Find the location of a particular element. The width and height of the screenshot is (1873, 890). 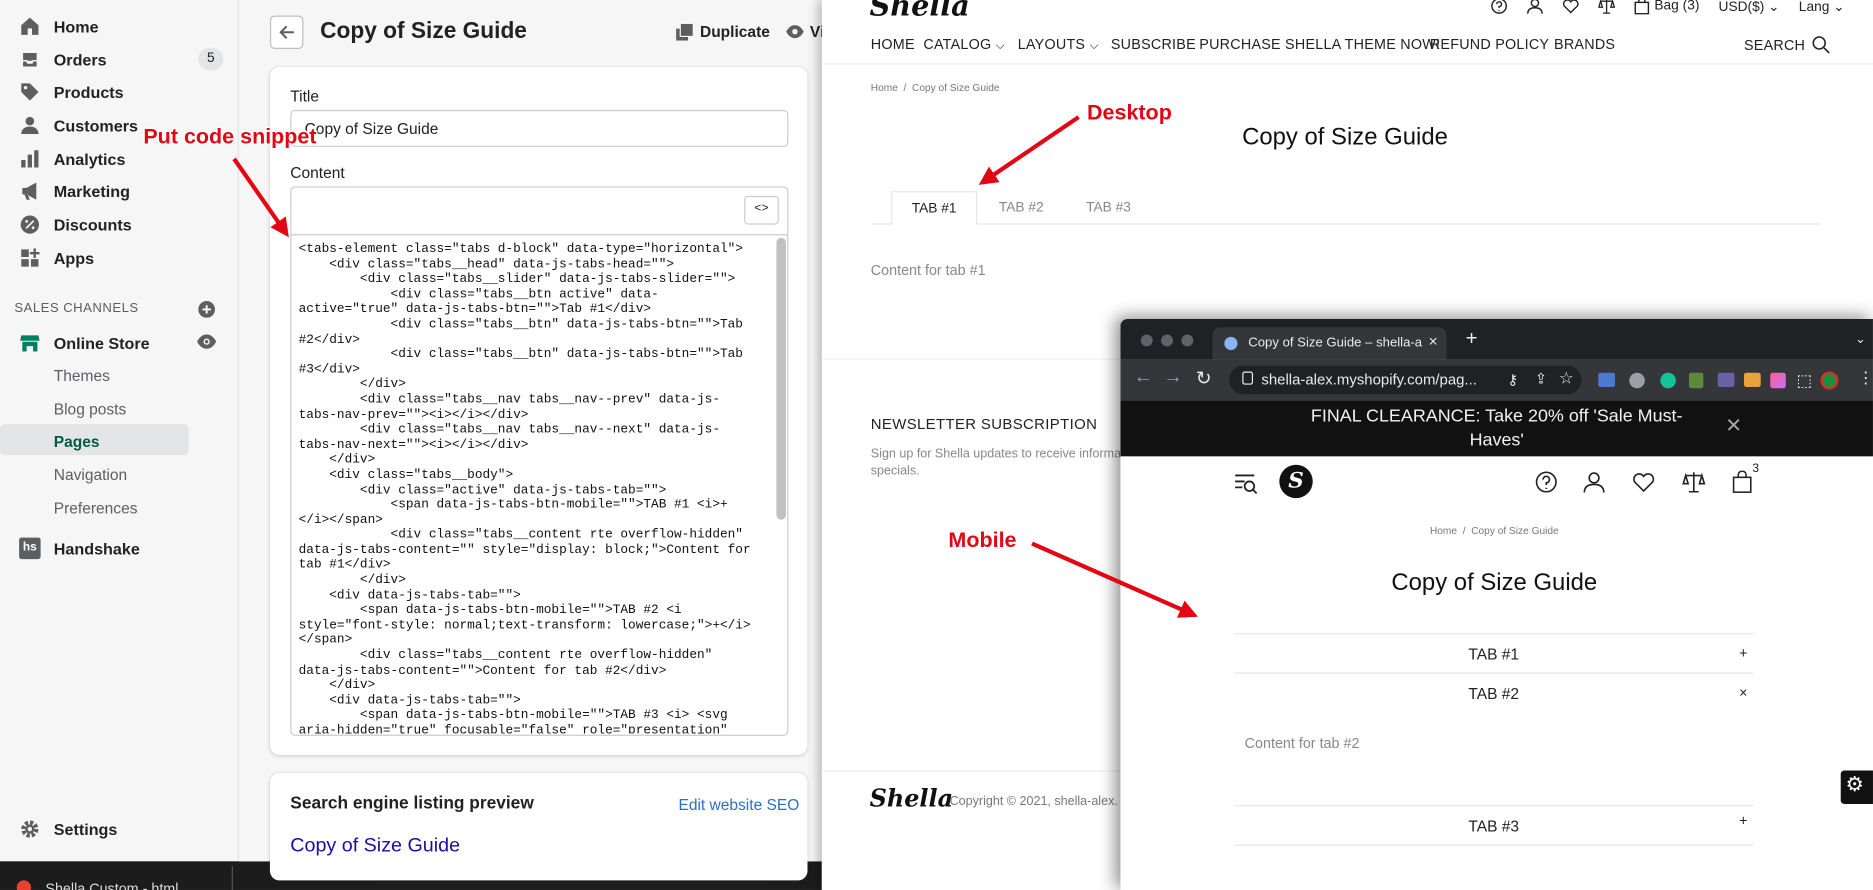

nav-home-label: Home is located at coordinates (76, 26).